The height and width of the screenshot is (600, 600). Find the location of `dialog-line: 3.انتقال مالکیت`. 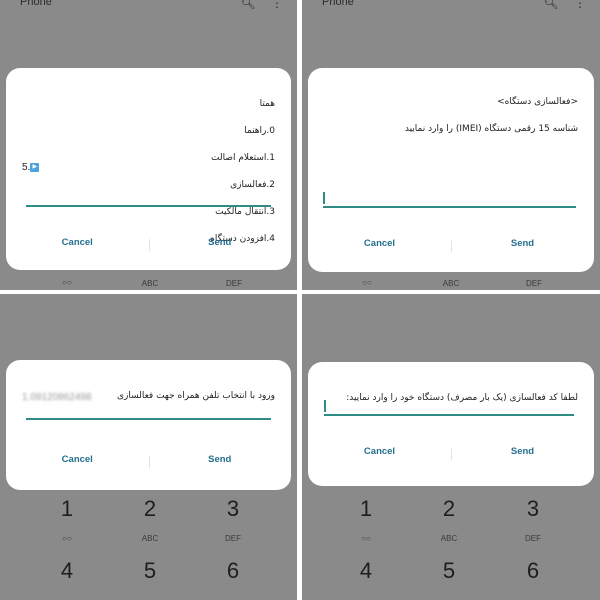

dialog-line: 3.انتقال مالکیت is located at coordinates (245, 211).